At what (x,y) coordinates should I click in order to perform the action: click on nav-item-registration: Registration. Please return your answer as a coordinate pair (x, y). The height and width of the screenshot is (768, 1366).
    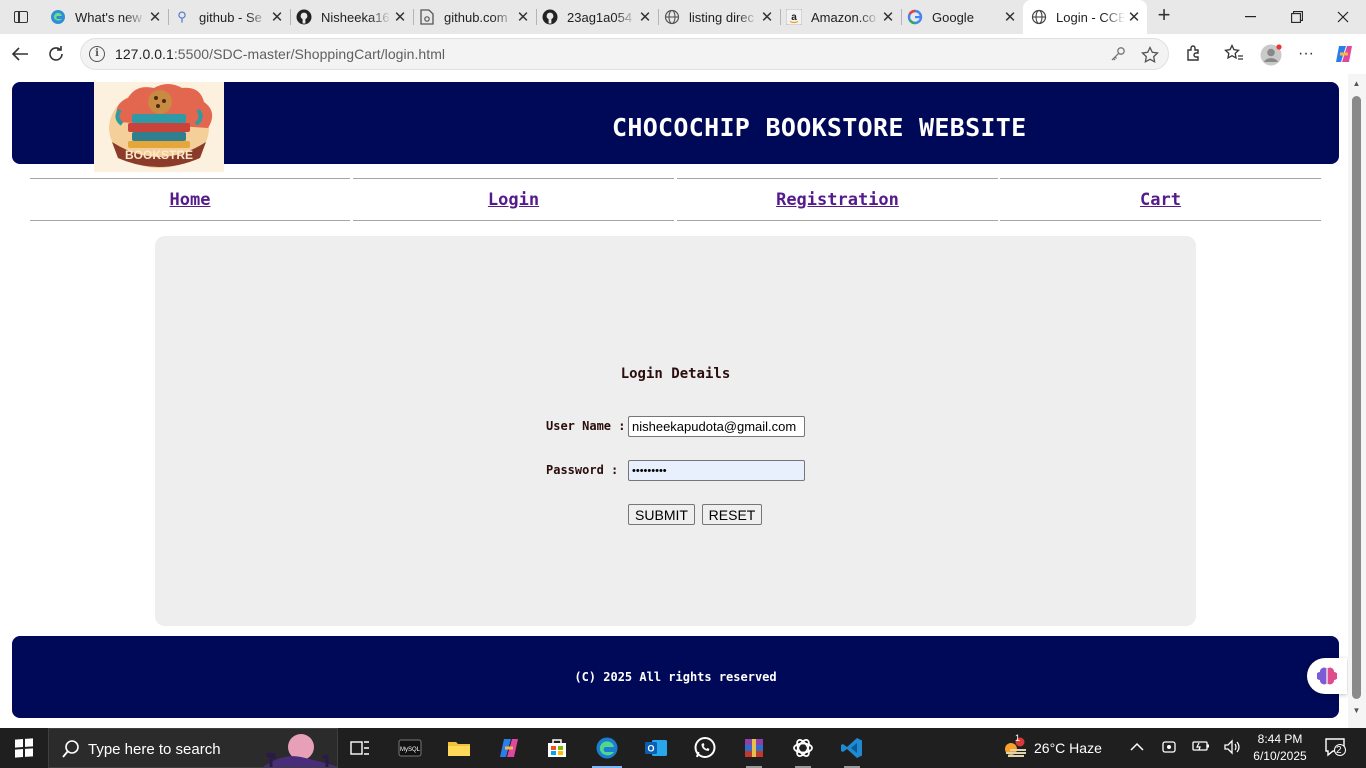
    Looking at the image, I should click on (837, 199).